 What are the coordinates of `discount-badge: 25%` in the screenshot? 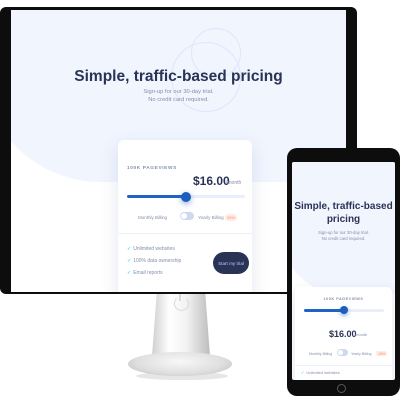 It's located at (231, 217).